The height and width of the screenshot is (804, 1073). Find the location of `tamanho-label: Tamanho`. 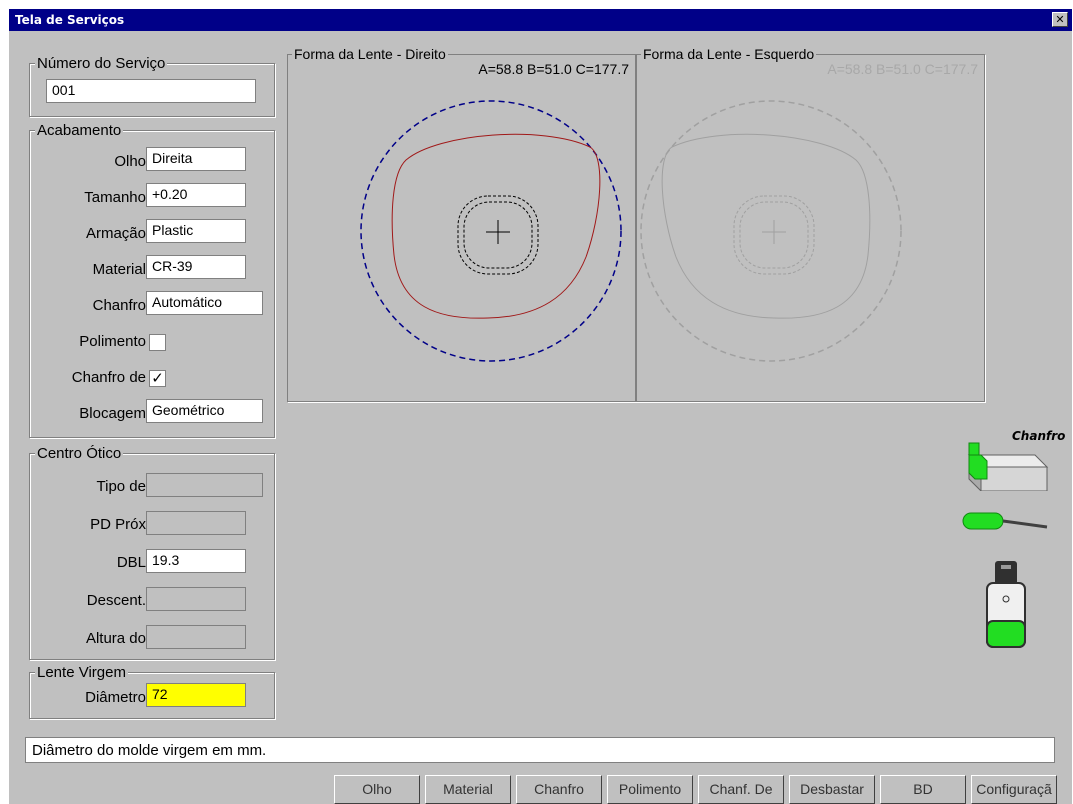

tamanho-label: Tamanho is located at coordinates (115, 197).